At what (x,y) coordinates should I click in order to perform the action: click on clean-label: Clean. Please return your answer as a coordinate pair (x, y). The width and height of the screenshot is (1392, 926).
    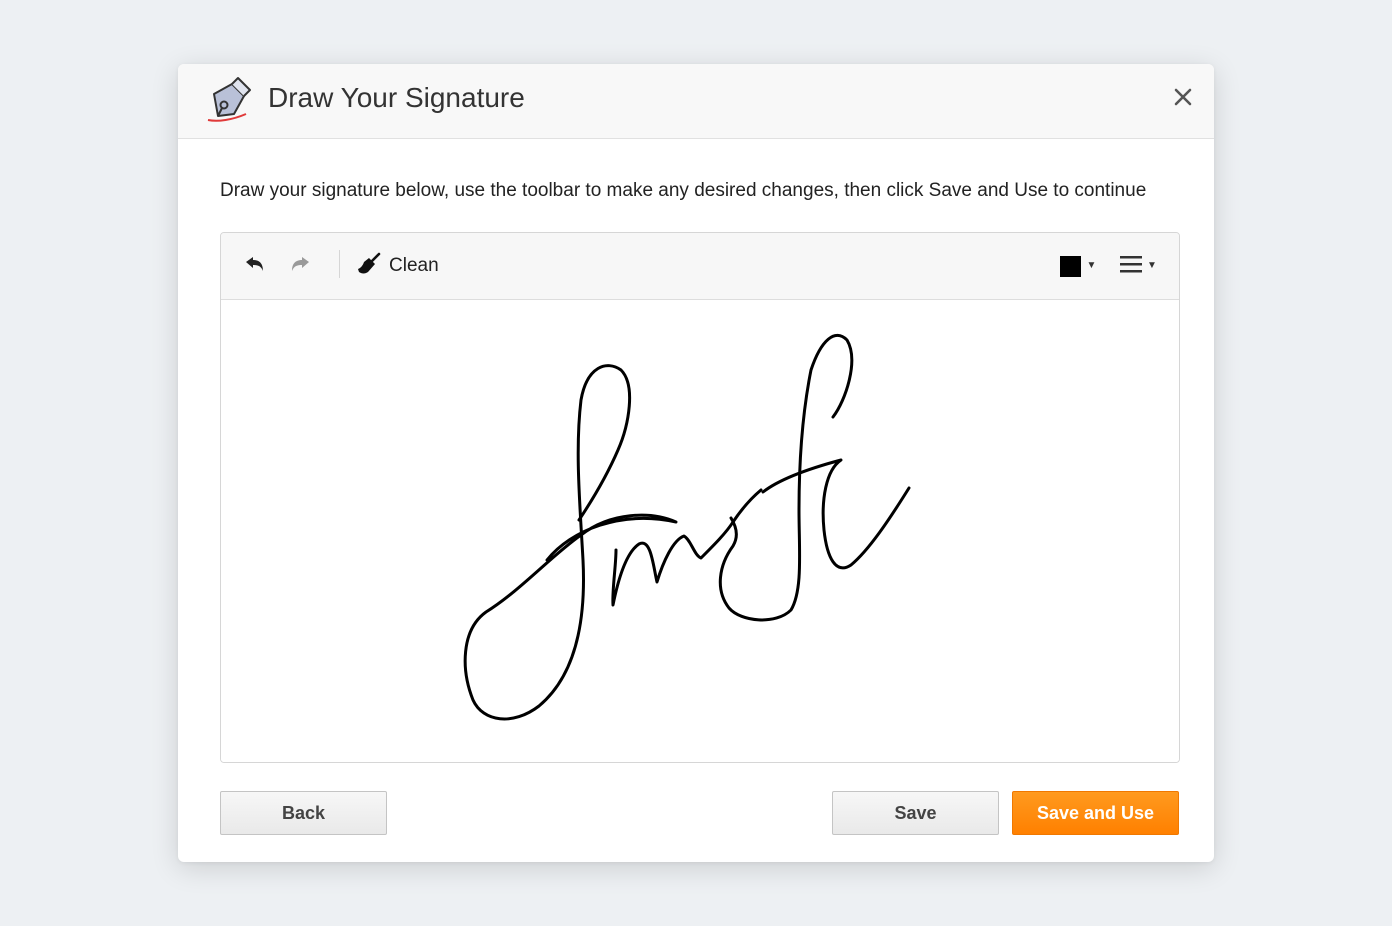
    Looking at the image, I should click on (414, 265).